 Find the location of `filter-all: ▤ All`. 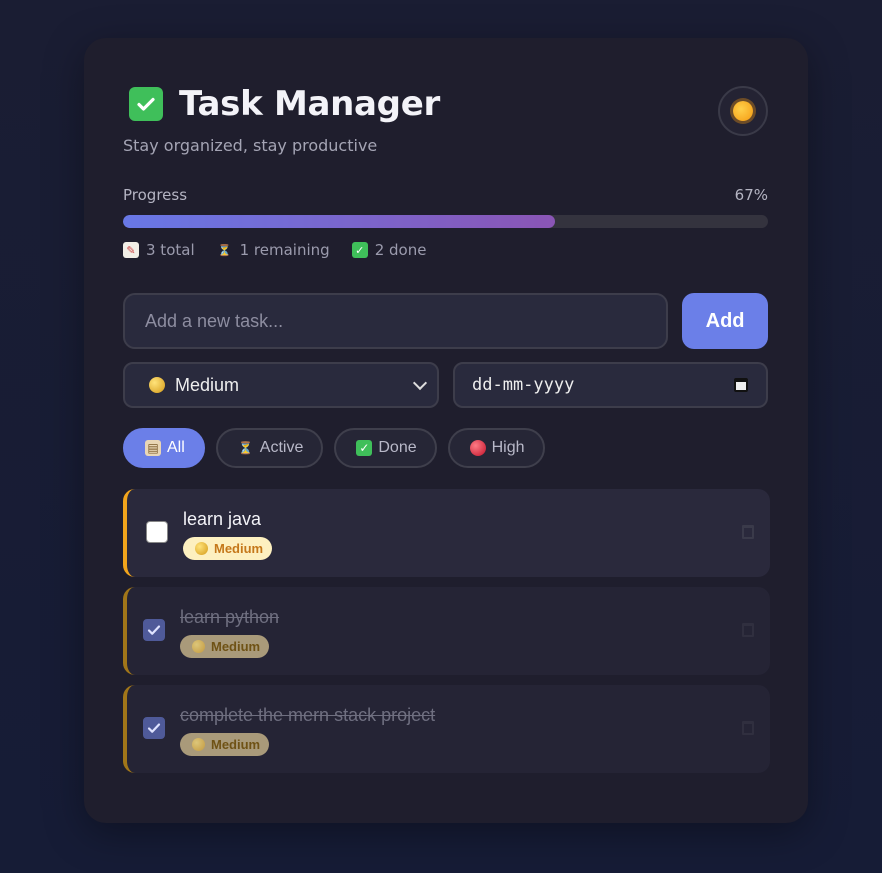

filter-all: ▤ All is located at coordinates (164, 448).